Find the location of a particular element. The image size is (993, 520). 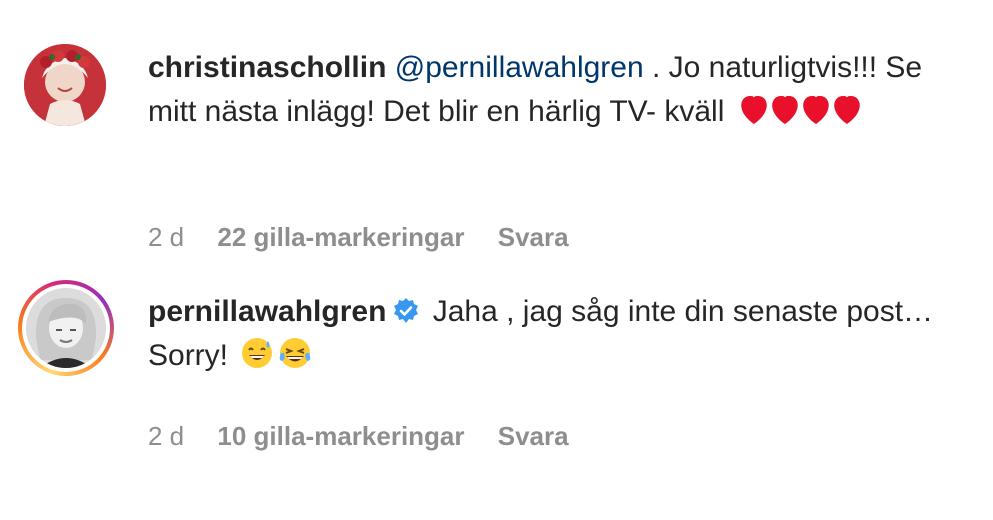

comment-username: christinaschollin is located at coordinates (267, 67).